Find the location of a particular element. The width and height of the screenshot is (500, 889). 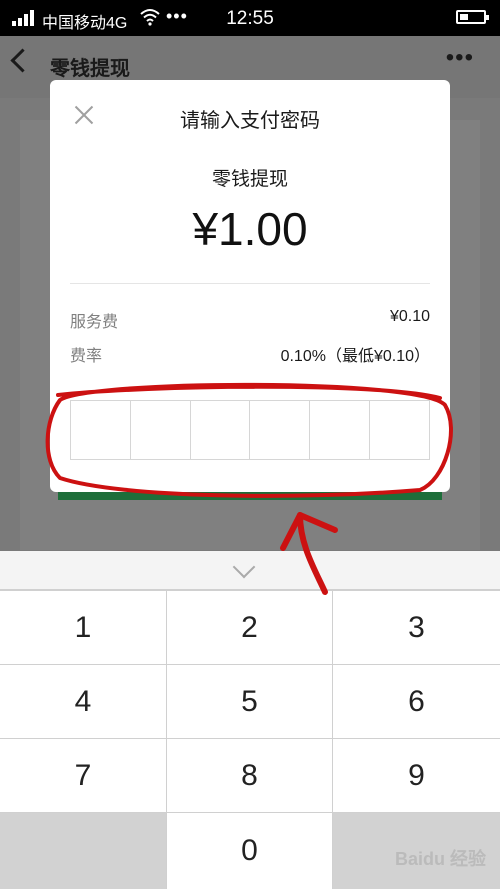

payment-subject: 零钱提现 is located at coordinates (249, 179).